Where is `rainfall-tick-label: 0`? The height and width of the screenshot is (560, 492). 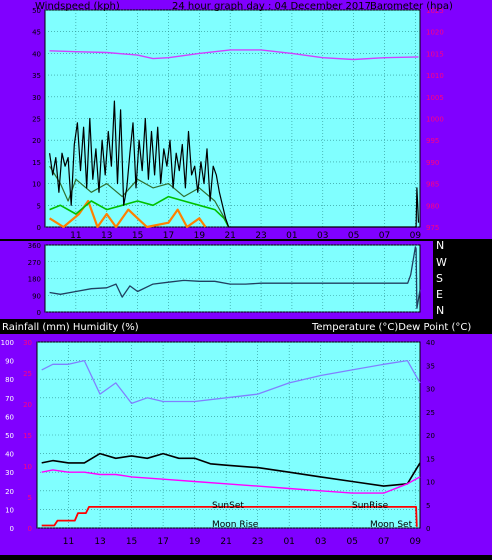
rainfall-tick-label: 0 is located at coordinates (30, 529).